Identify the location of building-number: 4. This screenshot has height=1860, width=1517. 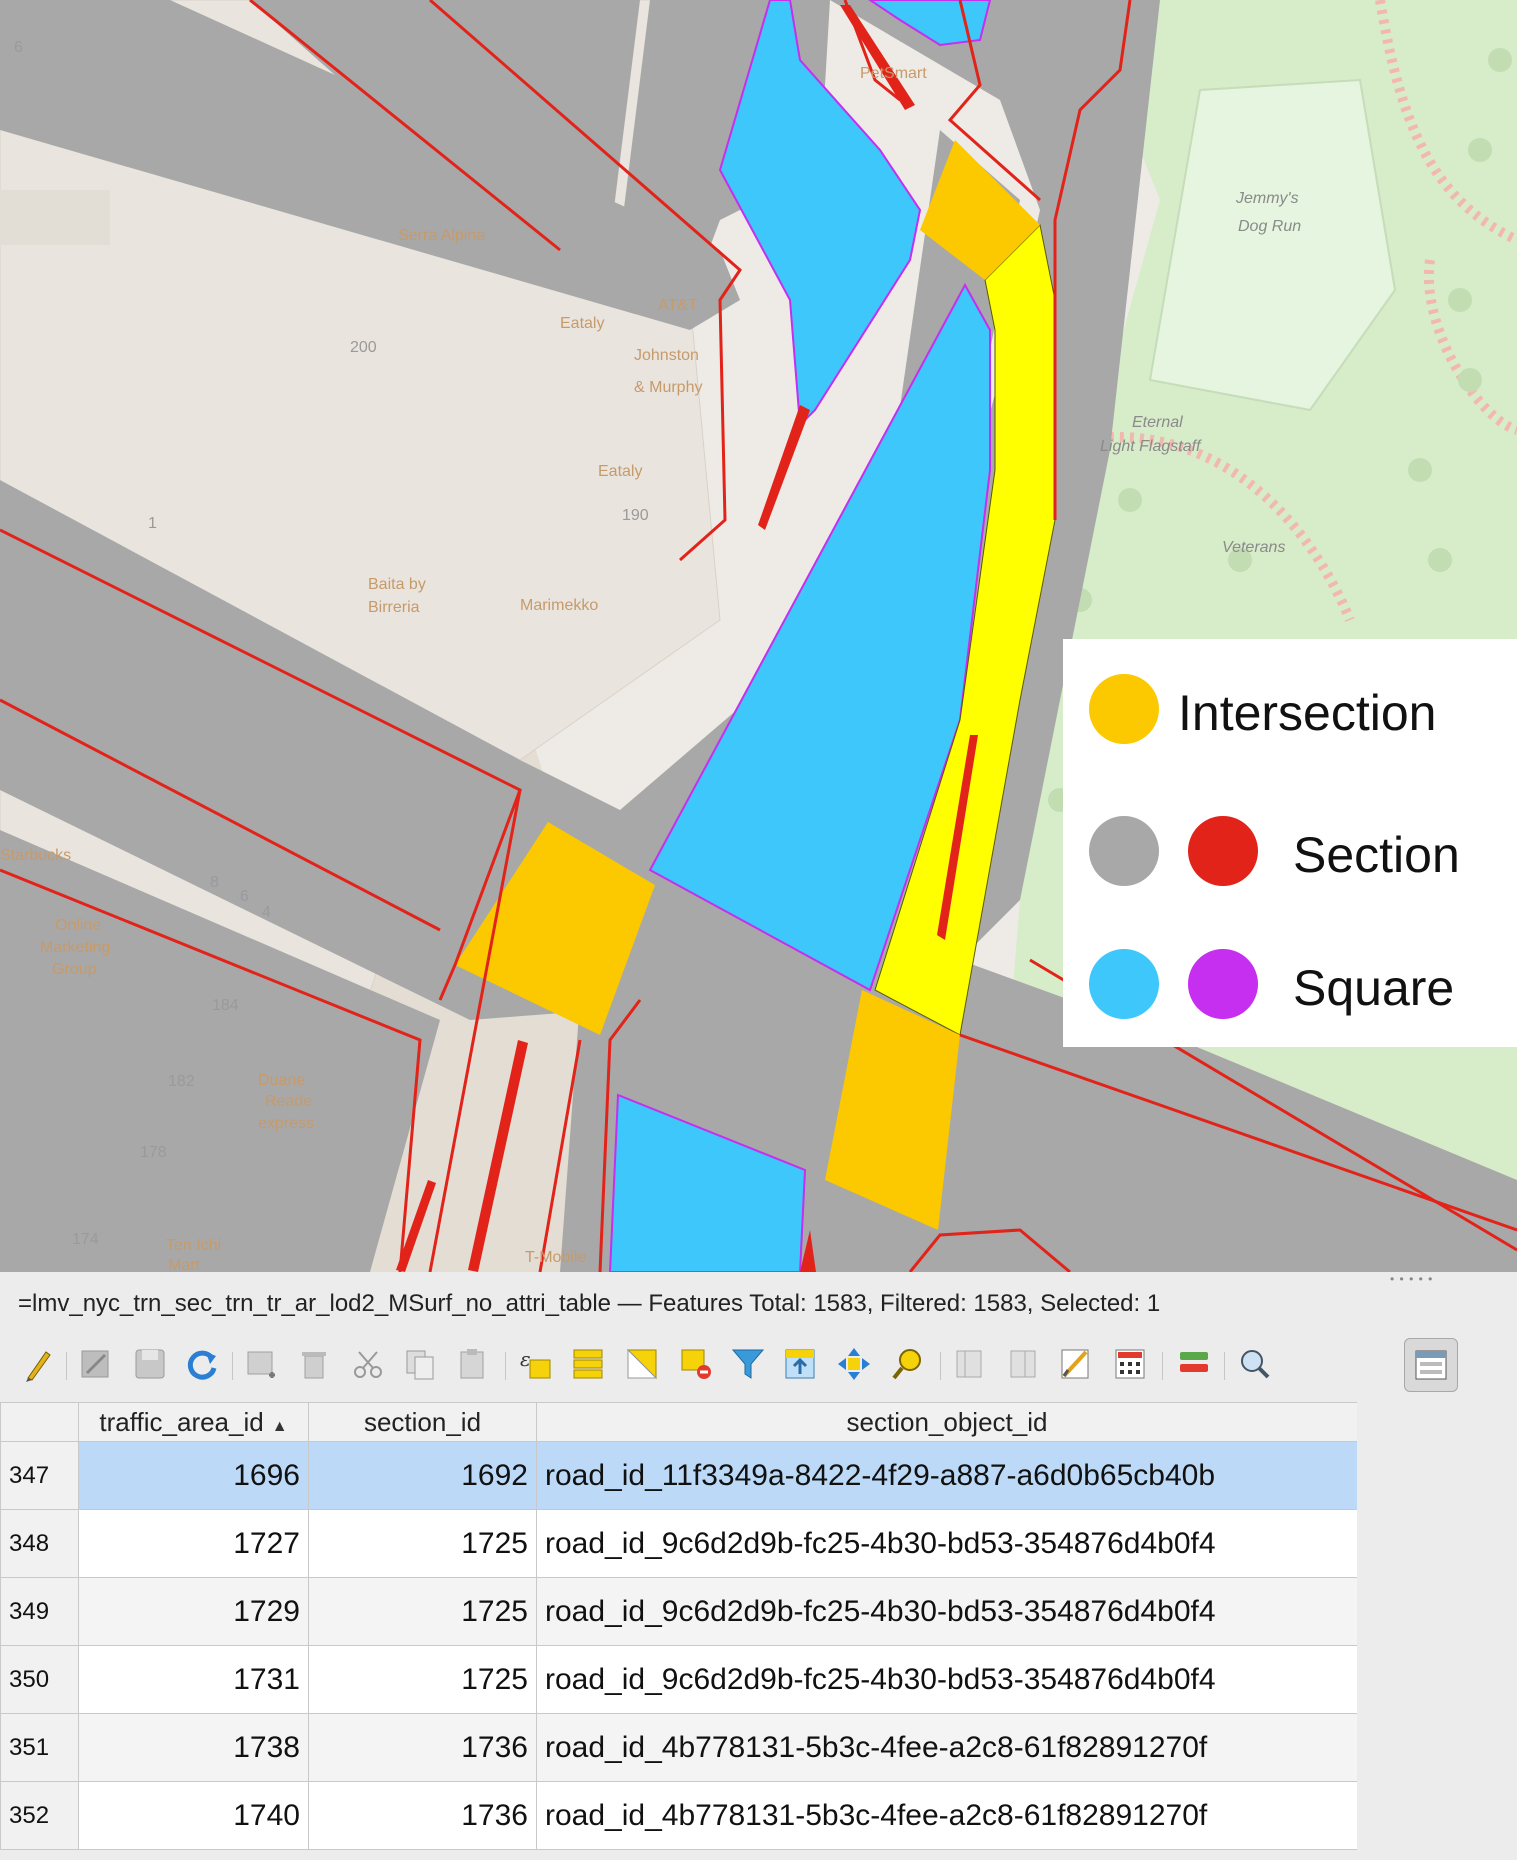
(266, 912).